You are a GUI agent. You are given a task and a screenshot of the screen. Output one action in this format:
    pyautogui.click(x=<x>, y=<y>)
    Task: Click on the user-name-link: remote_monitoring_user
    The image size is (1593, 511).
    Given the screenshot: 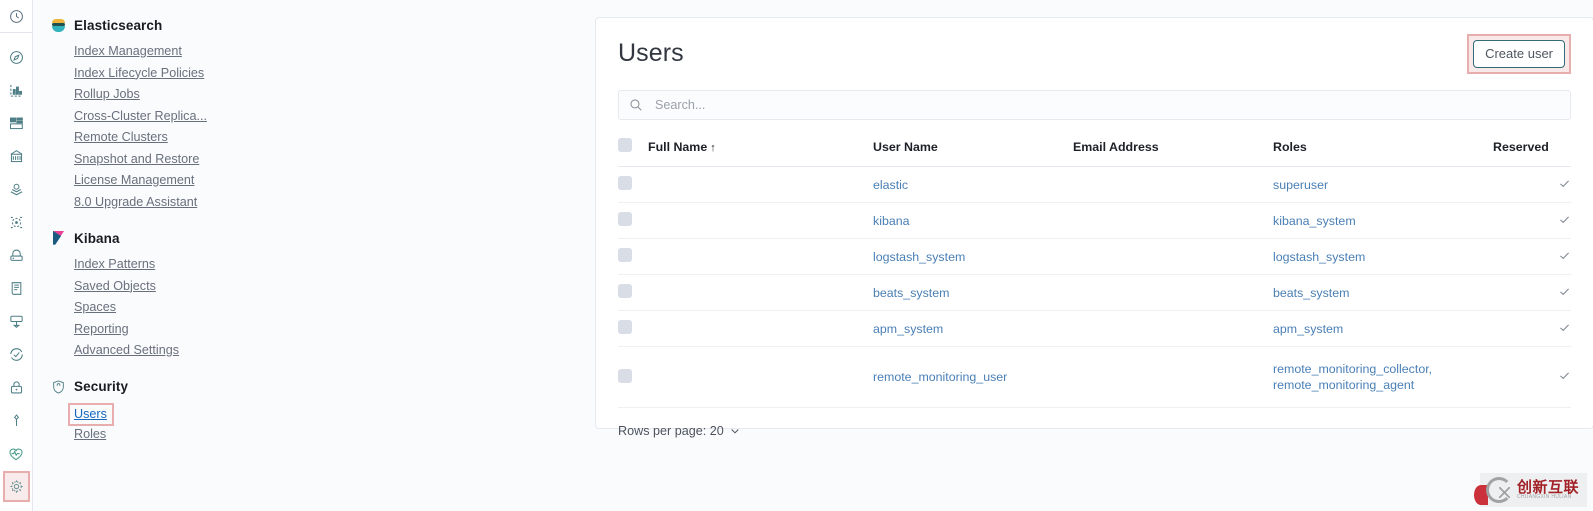 What is the action you would take?
    pyautogui.click(x=940, y=377)
    